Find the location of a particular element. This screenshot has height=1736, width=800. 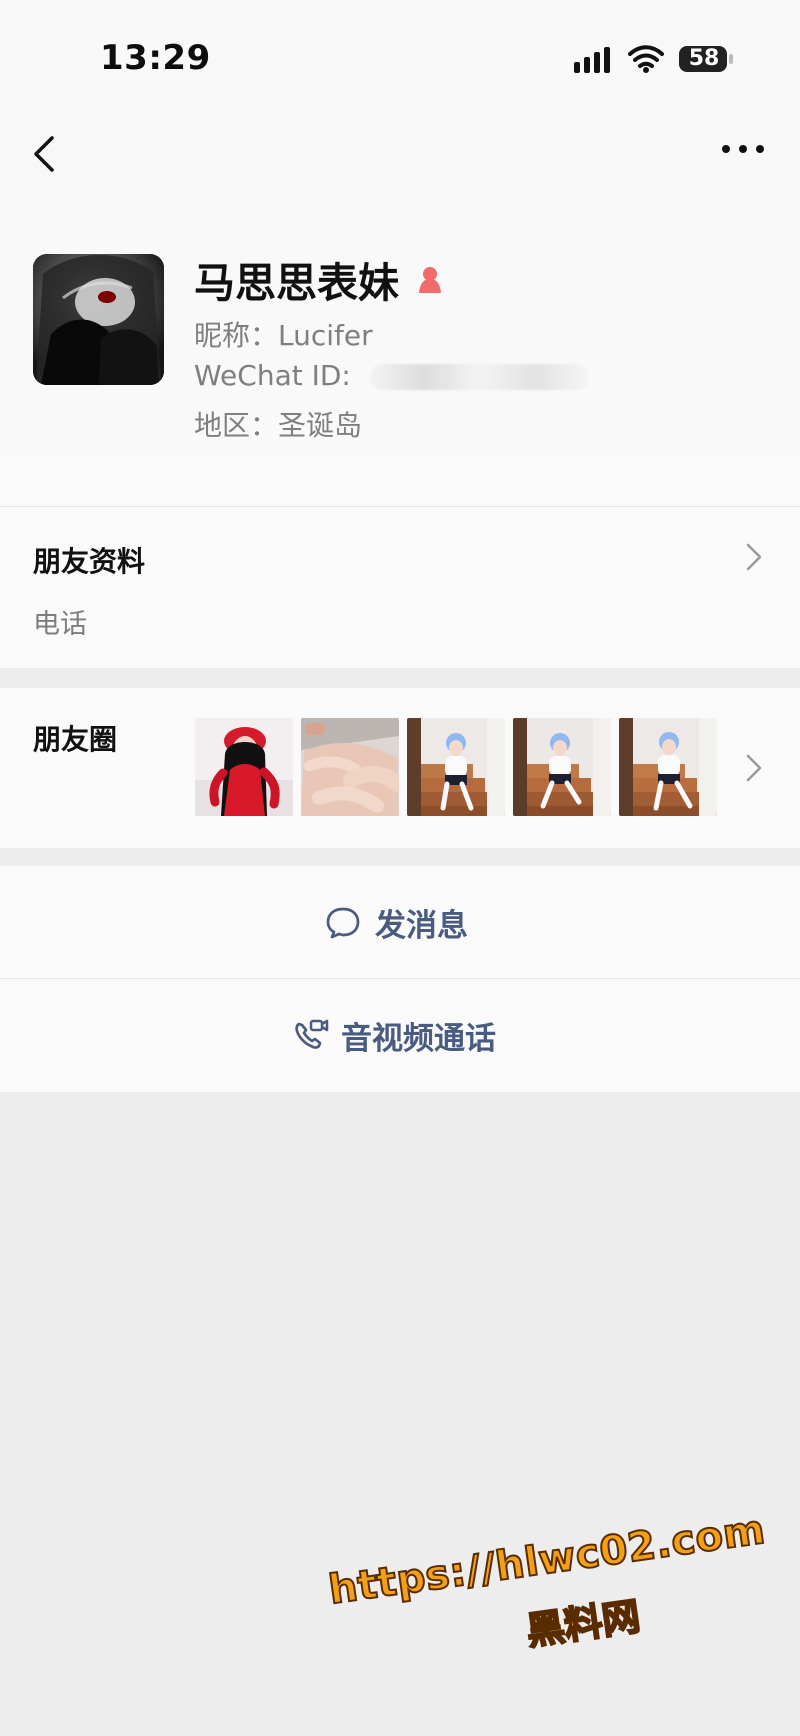

status-time: 13:29 is located at coordinates (155, 58).